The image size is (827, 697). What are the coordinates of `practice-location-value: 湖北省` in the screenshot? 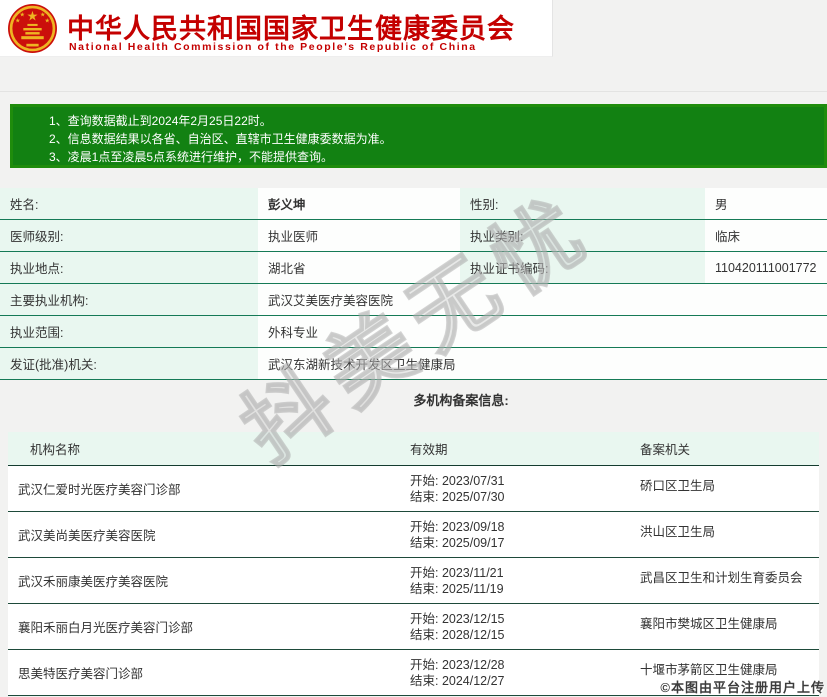 It's located at (287, 269).